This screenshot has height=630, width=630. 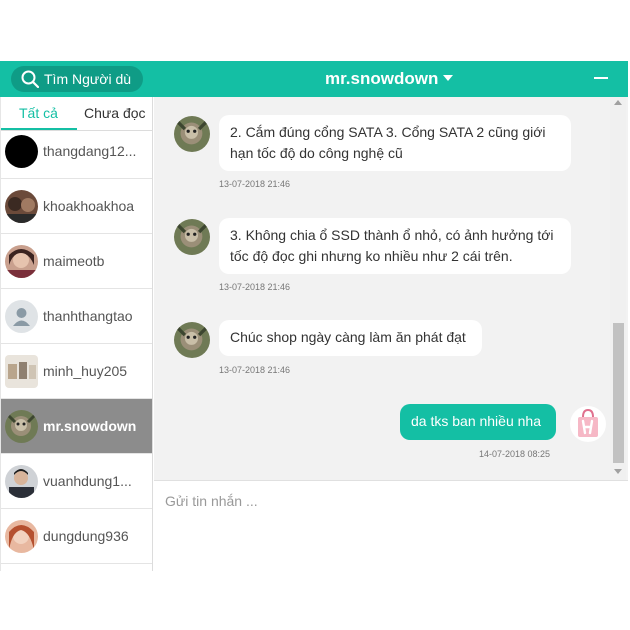 I want to click on minimize-icon, so click(x=601, y=78).